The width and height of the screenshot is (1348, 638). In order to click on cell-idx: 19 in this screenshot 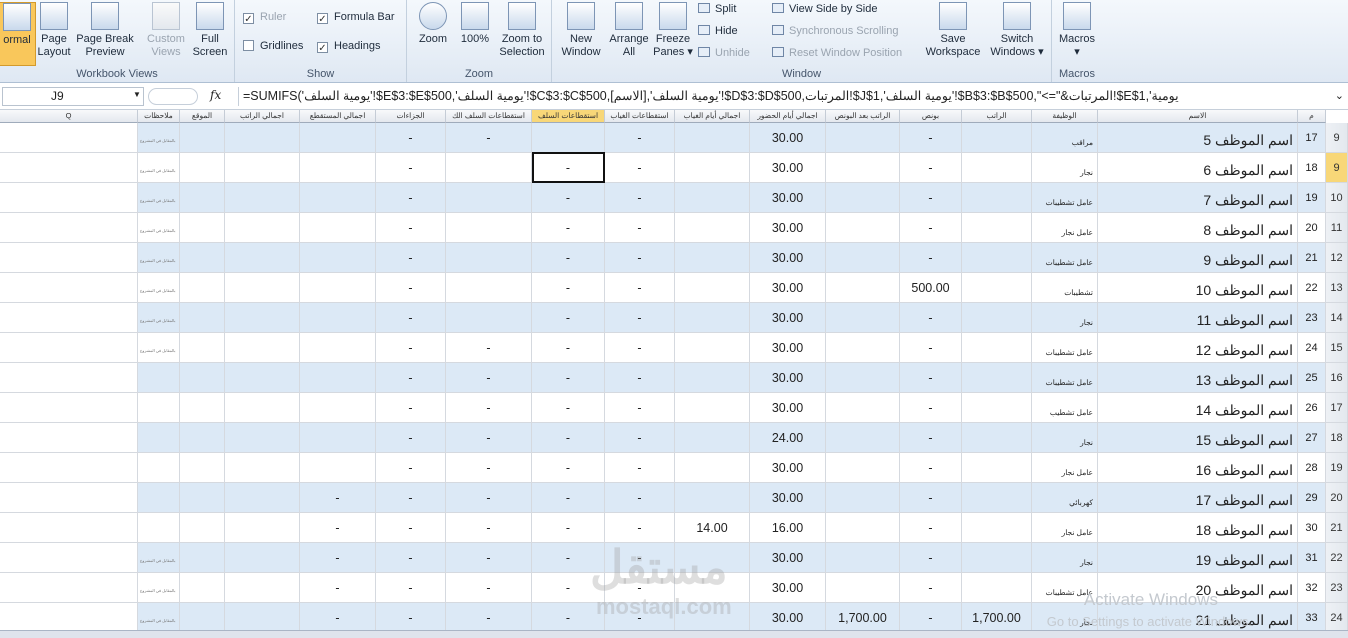, I will do `click(1312, 198)`.